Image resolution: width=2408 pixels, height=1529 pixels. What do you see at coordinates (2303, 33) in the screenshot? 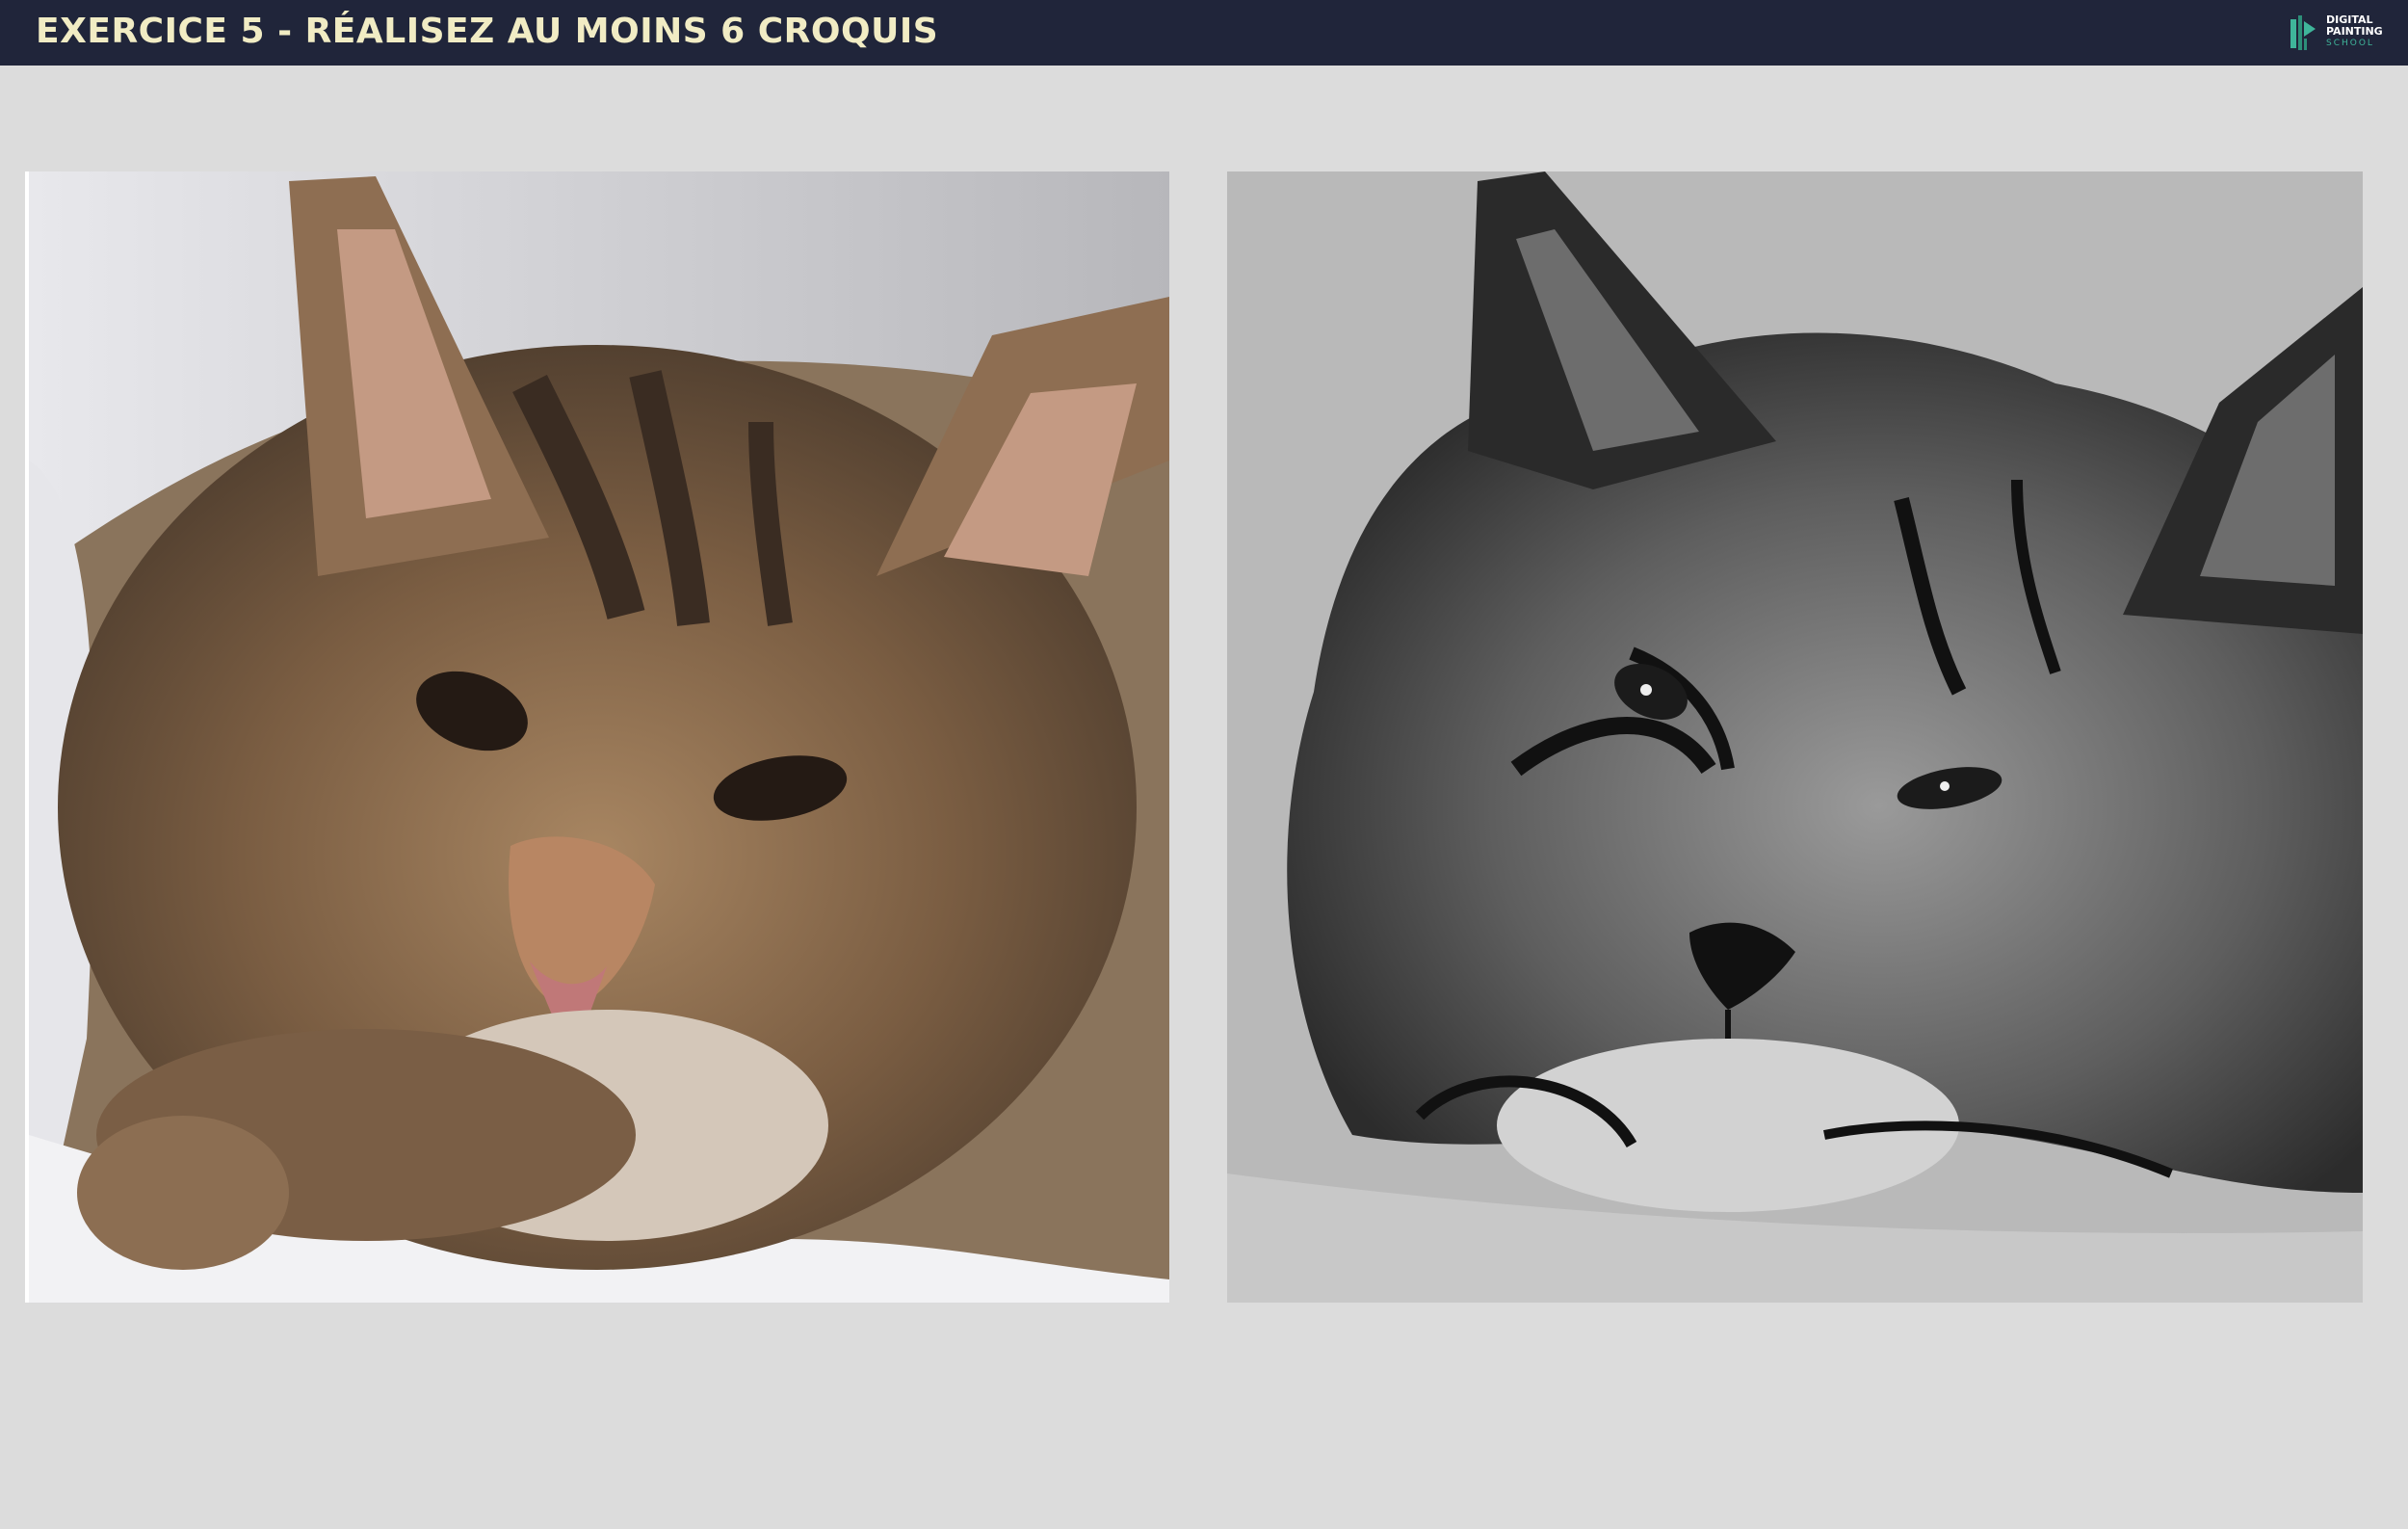
I see `logo-icon` at bounding box center [2303, 33].